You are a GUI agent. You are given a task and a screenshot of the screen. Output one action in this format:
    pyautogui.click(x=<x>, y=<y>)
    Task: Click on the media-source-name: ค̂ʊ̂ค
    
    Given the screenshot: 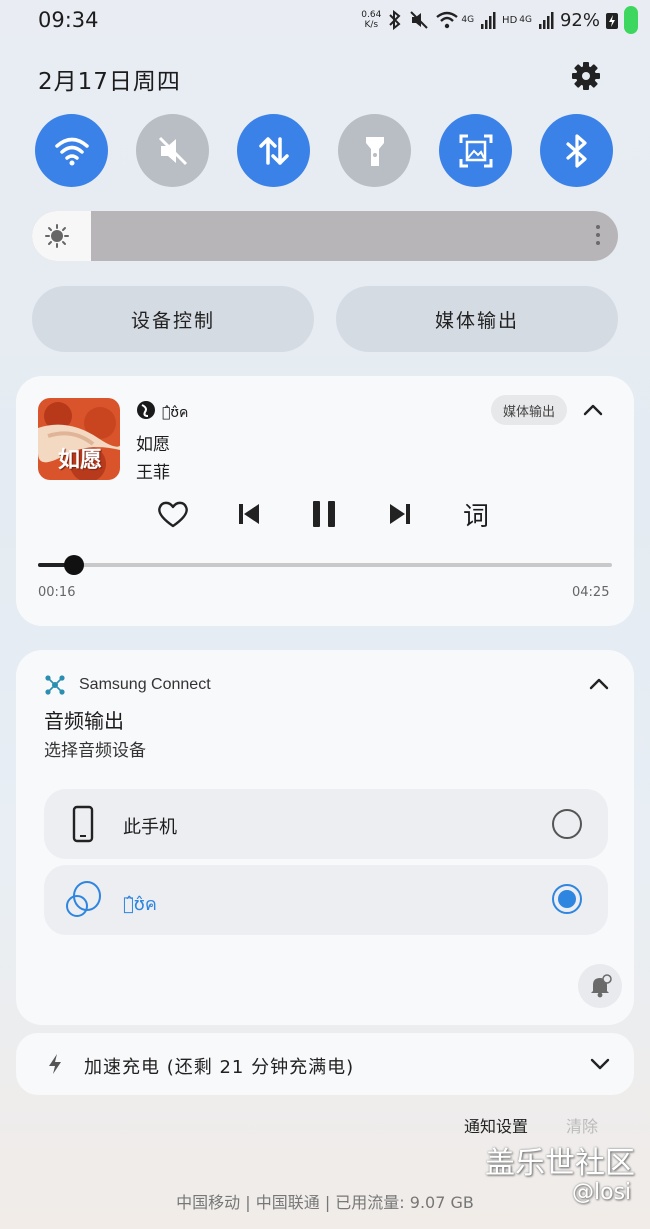 What is the action you would take?
    pyautogui.click(x=175, y=413)
    